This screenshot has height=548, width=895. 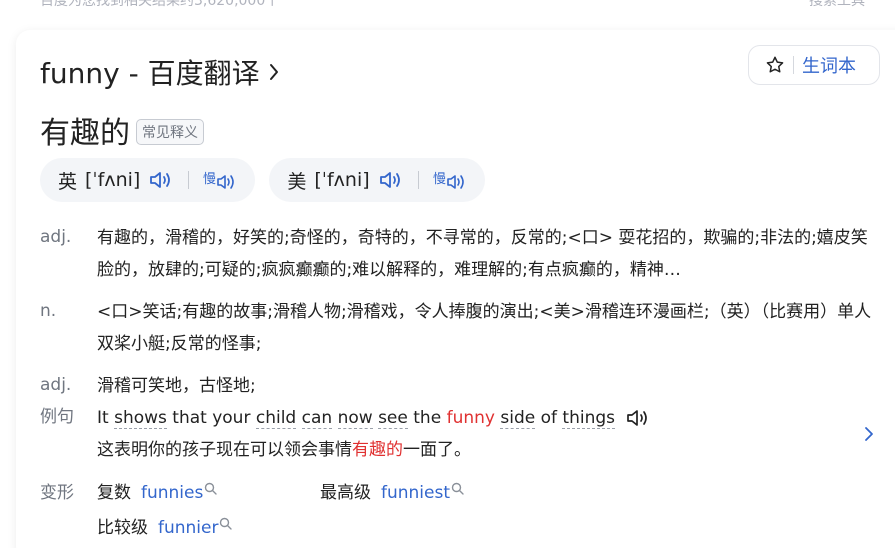 I want to click on search-tools-link: 搜索工具, so click(x=837, y=5).